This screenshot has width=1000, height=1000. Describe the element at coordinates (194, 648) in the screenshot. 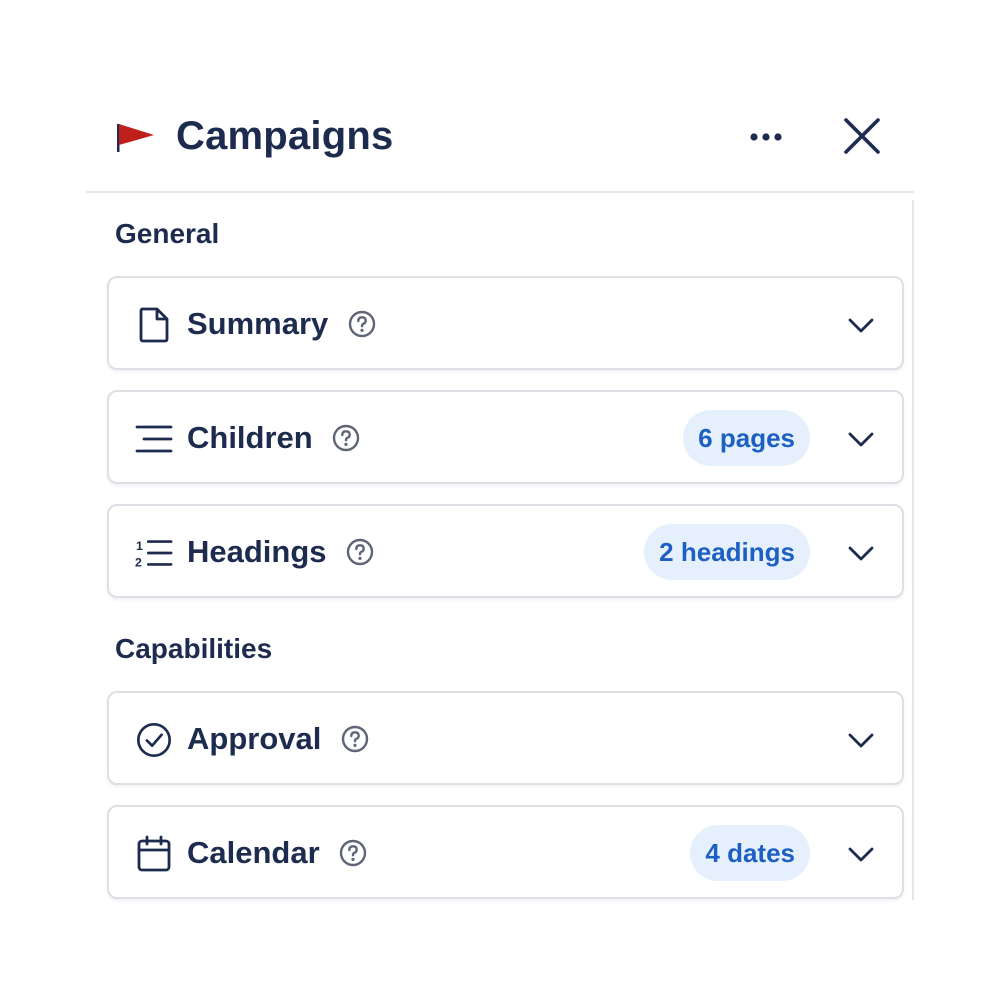

I see `section-title-capabilities: Capabilities` at that location.